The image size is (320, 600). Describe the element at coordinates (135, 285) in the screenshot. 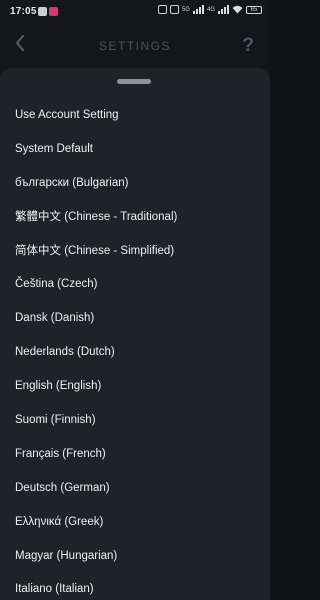

I see `language-option: Čeština (Czech)` at that location.